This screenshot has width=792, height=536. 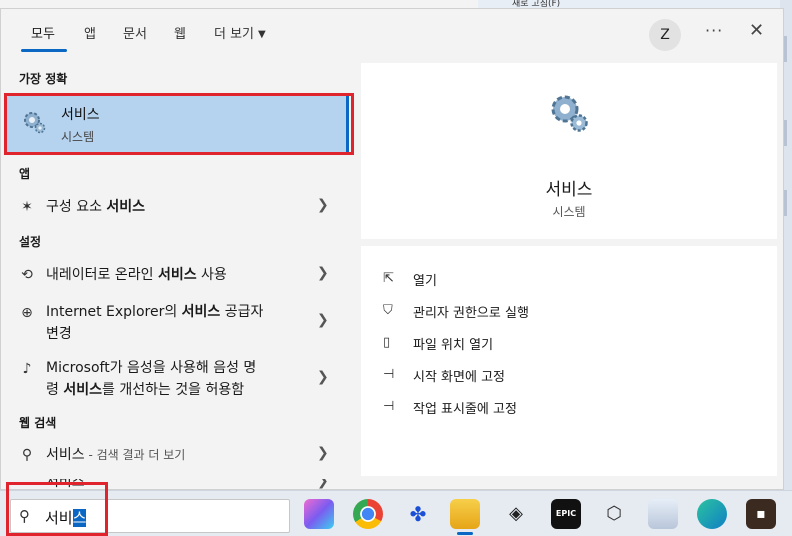 I want to click on web-search-label: 서비스 - 검색 결과 더 보기, so click(x=116, y=455).